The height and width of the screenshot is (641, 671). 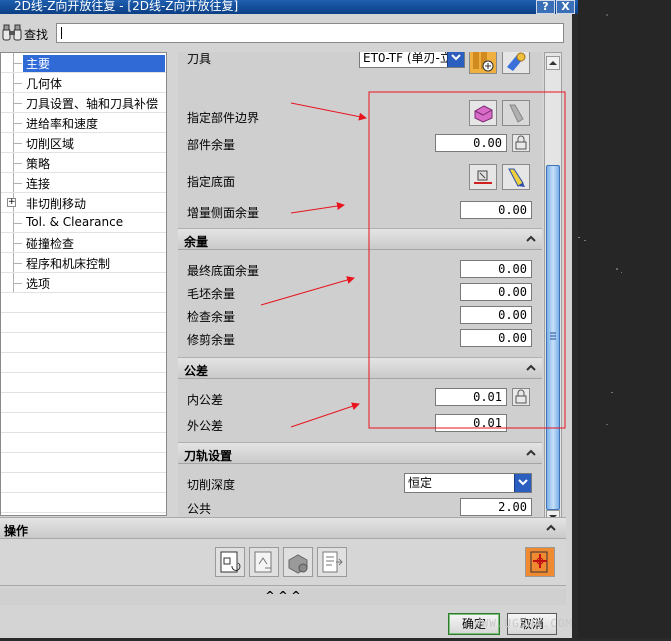 I want to click on tree-item-label: 刀具设置、轴和刀具补偿, so click(x=92, y=104).